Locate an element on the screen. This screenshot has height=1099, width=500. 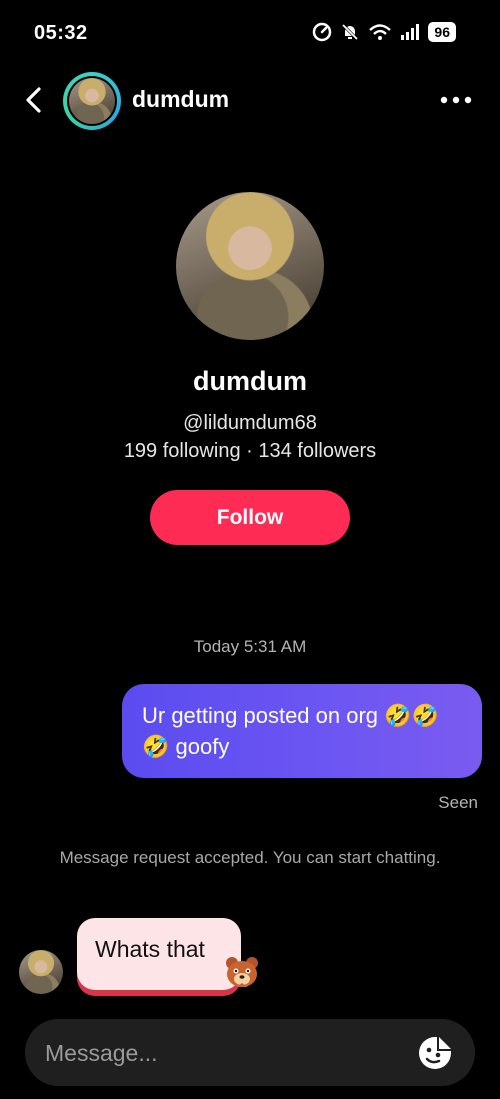
profile-name: dumdum is located at coordinates (250, 381).